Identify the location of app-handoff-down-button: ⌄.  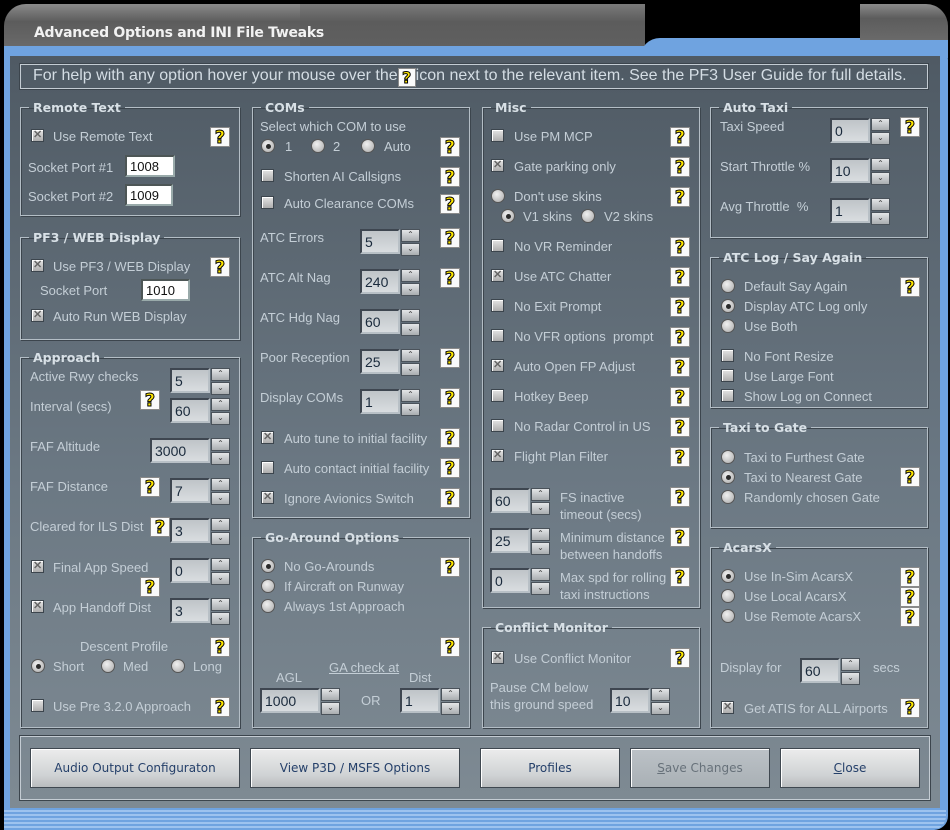
(220, 618).